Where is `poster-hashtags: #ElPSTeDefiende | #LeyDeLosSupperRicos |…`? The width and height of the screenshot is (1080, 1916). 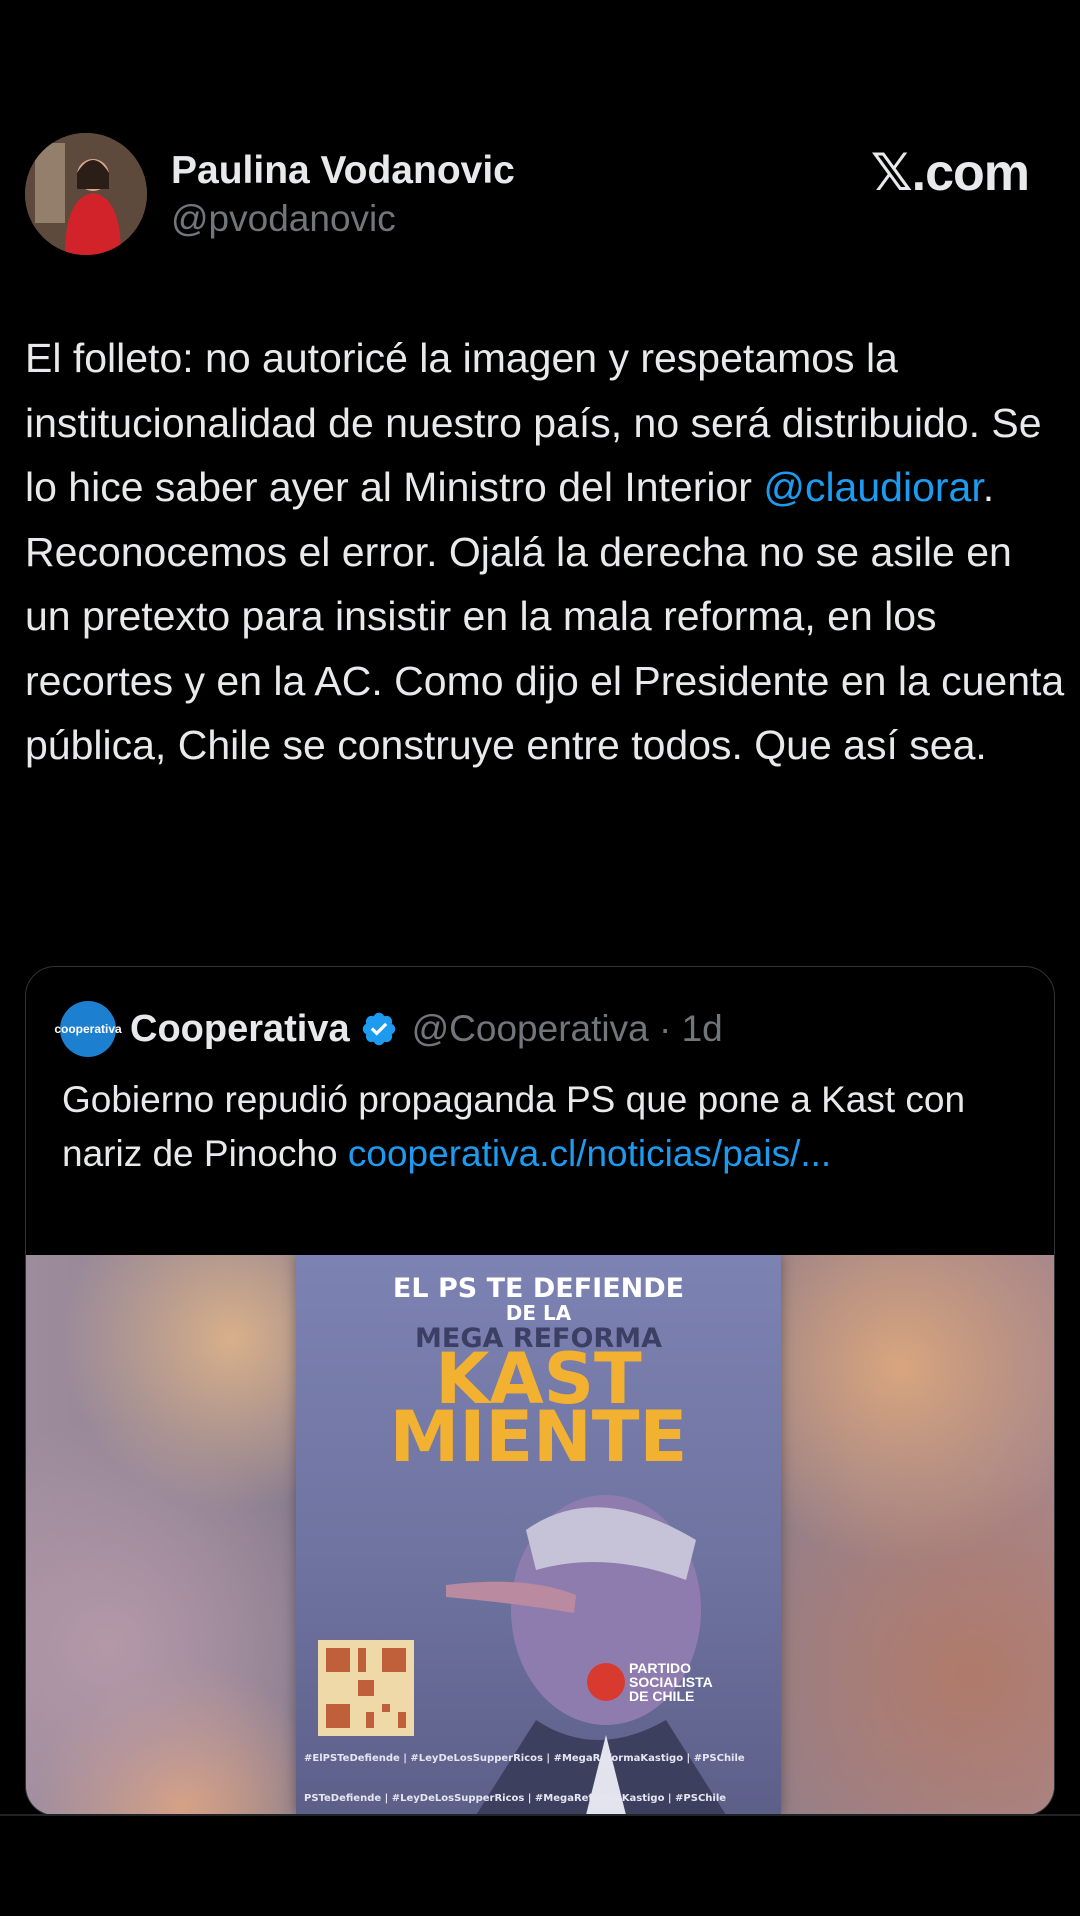
poster-hashtags: #ElPSTeDefiende | #LeyDeLosSupperRicos |… is located at coordinates (524, 1758).